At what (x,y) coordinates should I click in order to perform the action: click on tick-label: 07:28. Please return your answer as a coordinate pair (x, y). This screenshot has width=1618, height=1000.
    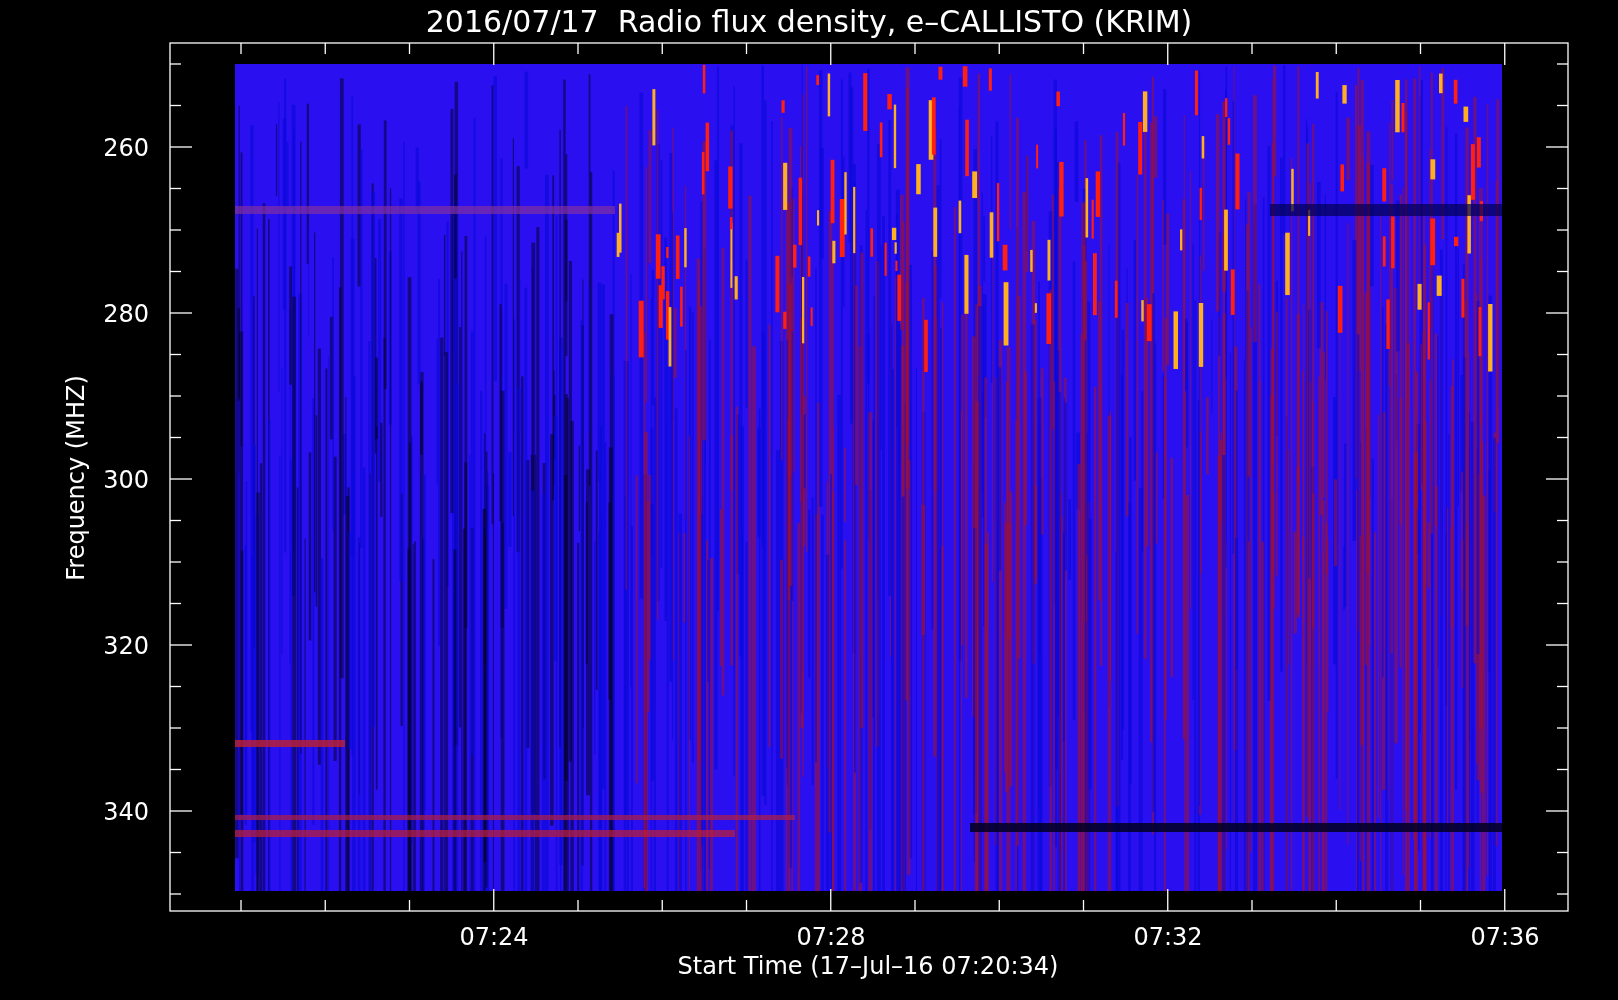
    Looking at the image, I should click on (831, 937).